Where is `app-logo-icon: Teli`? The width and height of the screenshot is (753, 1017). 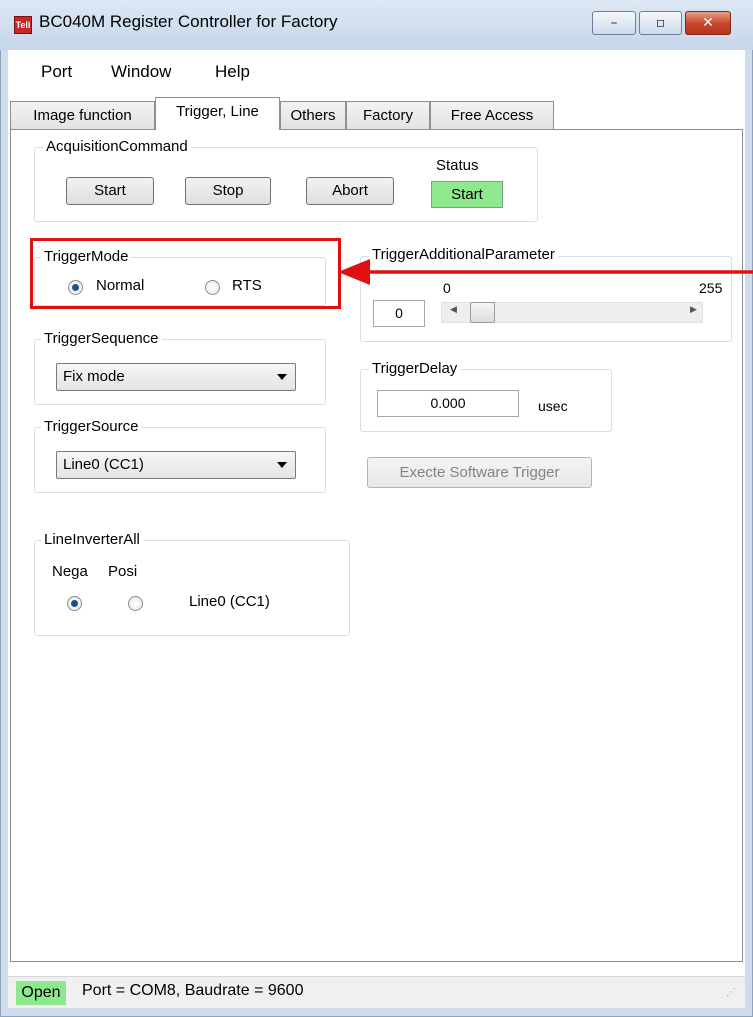 app-logo-icon: Teli is located at coordinates (23, 25).